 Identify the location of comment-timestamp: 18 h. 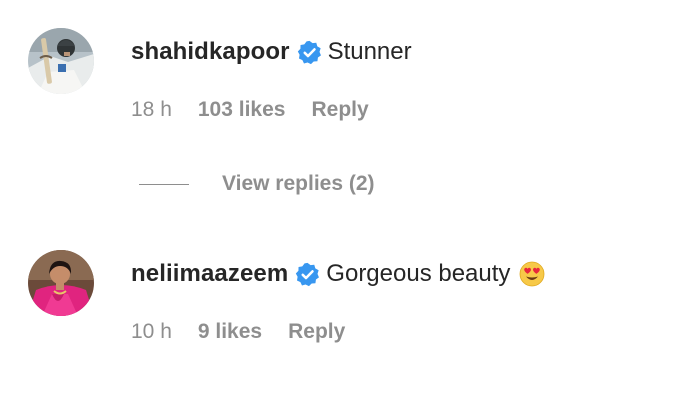
(151, 110).